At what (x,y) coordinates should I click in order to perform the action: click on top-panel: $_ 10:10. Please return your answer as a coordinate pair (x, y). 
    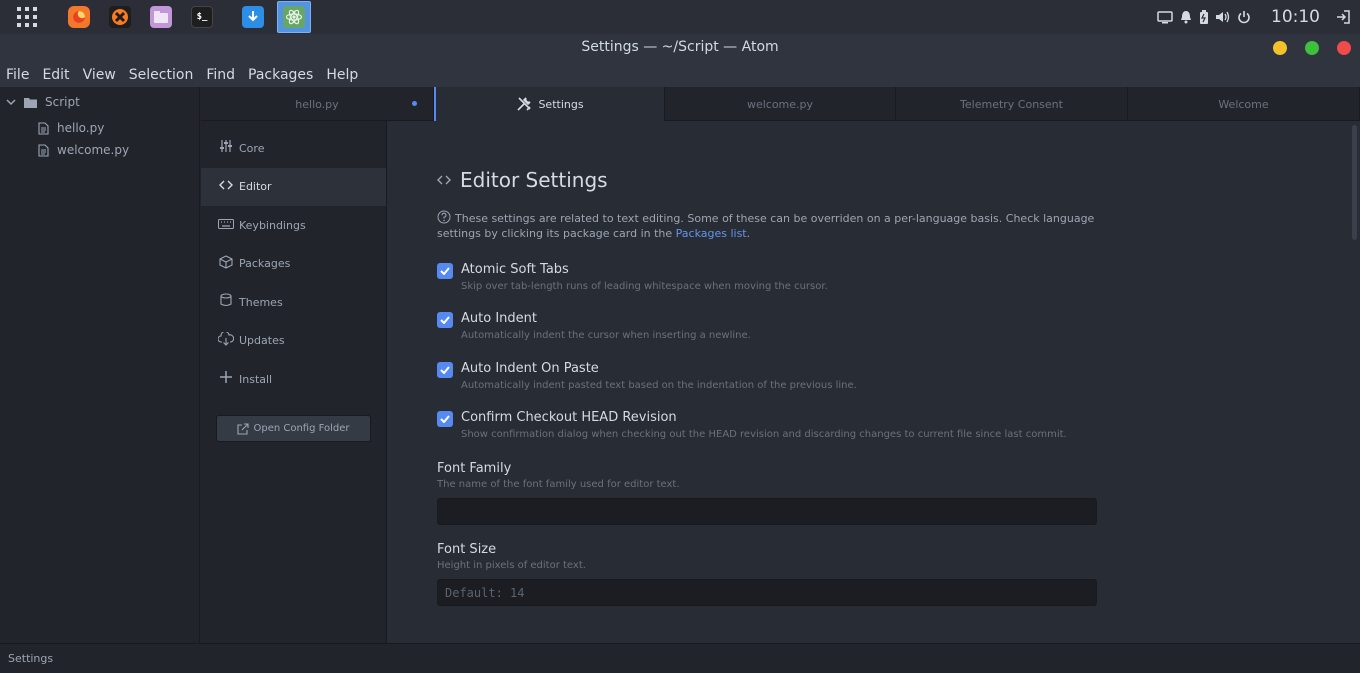
    Looking at the image, I should click on (680, 17).